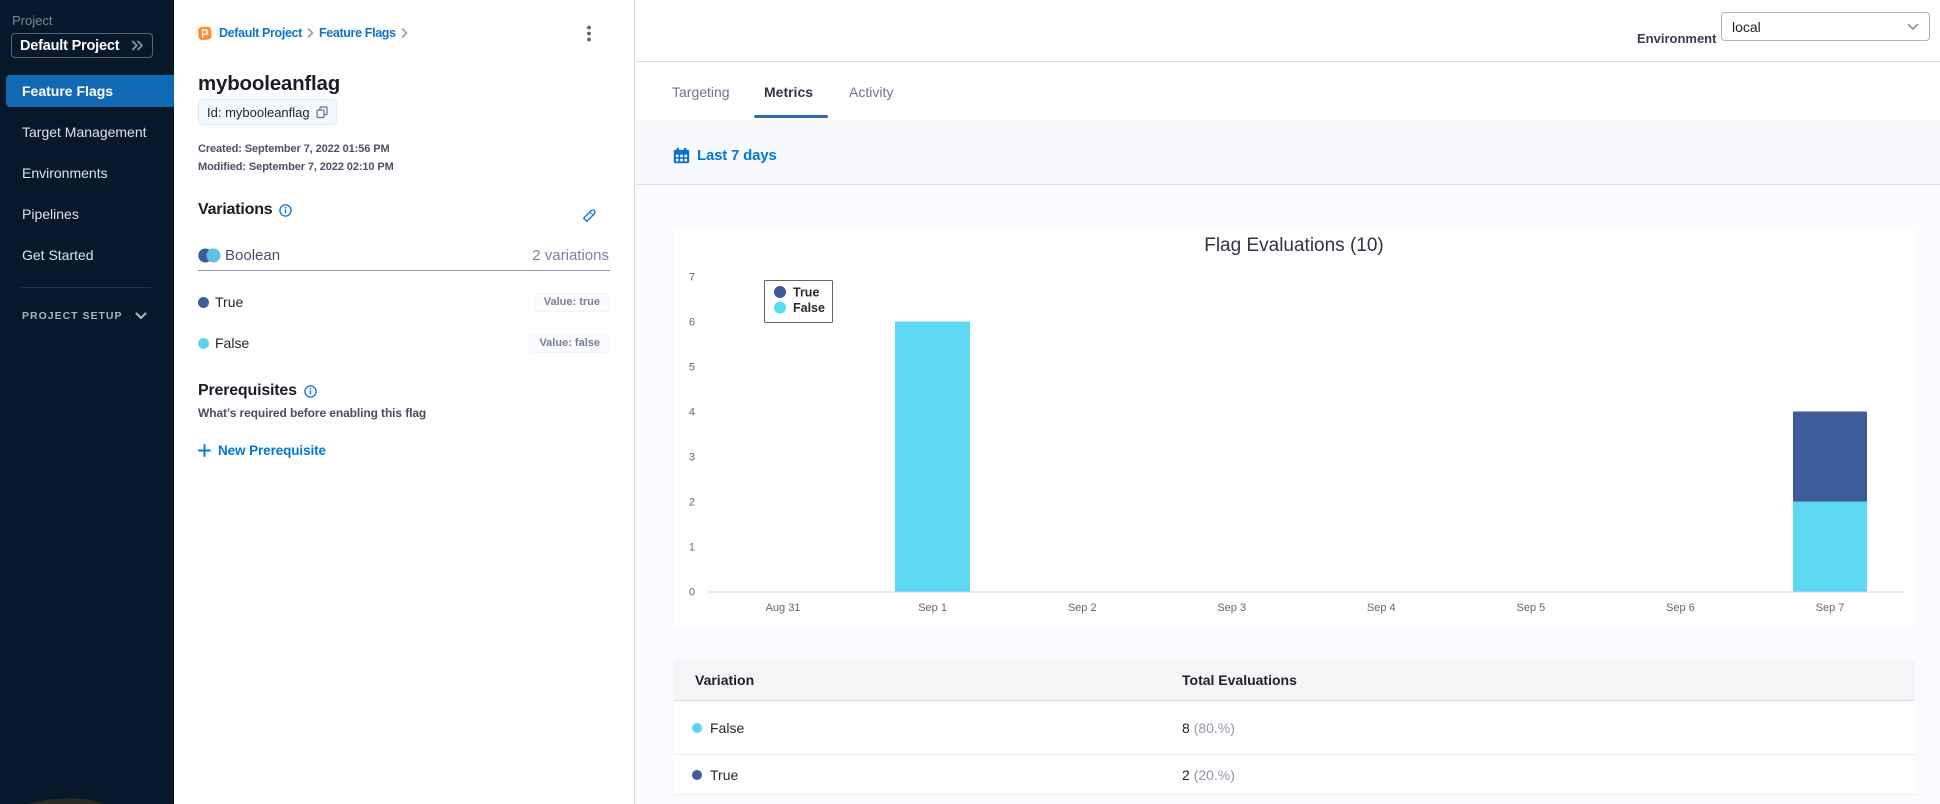  I want to click on svg-text: Sep 2, so click(1082, 608).